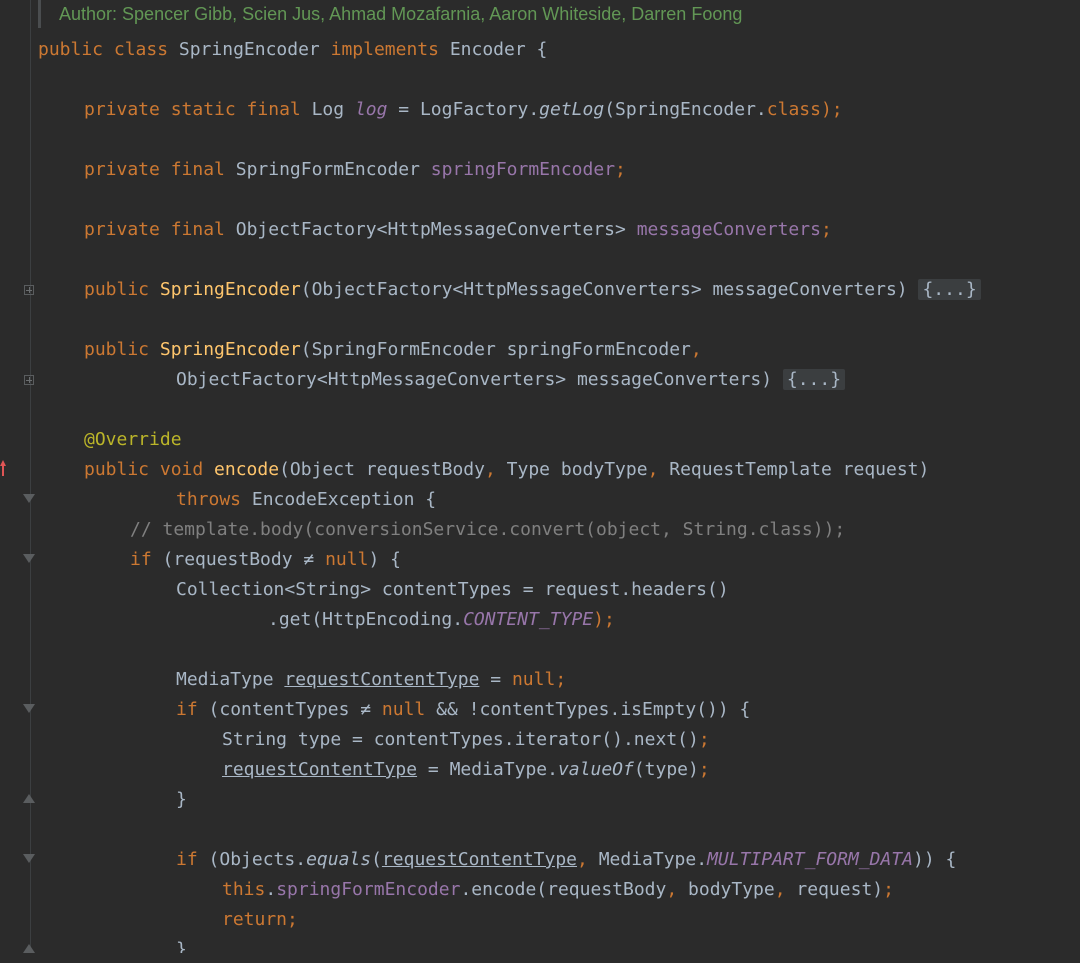  I want to click on code-token: (SpringEncoder., so click(685, 109).